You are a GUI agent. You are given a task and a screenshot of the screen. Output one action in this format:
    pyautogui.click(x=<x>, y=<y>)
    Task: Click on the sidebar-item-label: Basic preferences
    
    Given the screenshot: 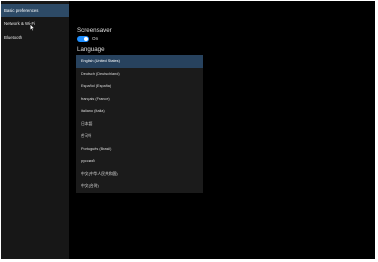 What is the action you would take?
    pyautogui.click(x=21, y=10)
    